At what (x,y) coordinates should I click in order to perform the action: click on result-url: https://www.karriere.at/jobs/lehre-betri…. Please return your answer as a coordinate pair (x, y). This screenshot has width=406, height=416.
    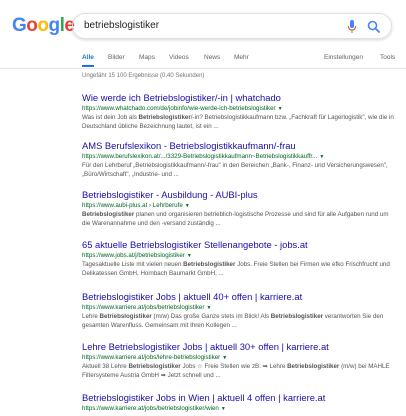
    Looking at the image, I should click on (238, 358).